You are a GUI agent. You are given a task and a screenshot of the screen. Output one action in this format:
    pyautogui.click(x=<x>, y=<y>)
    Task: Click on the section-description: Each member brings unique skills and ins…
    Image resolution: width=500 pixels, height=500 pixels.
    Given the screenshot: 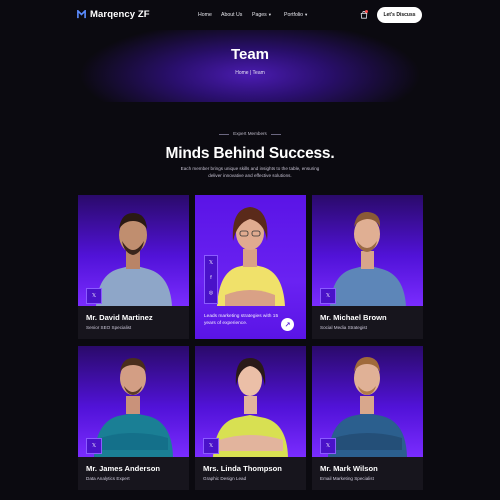 What is the action you would take?
    pyautogui.click(x=250, y=172)
    